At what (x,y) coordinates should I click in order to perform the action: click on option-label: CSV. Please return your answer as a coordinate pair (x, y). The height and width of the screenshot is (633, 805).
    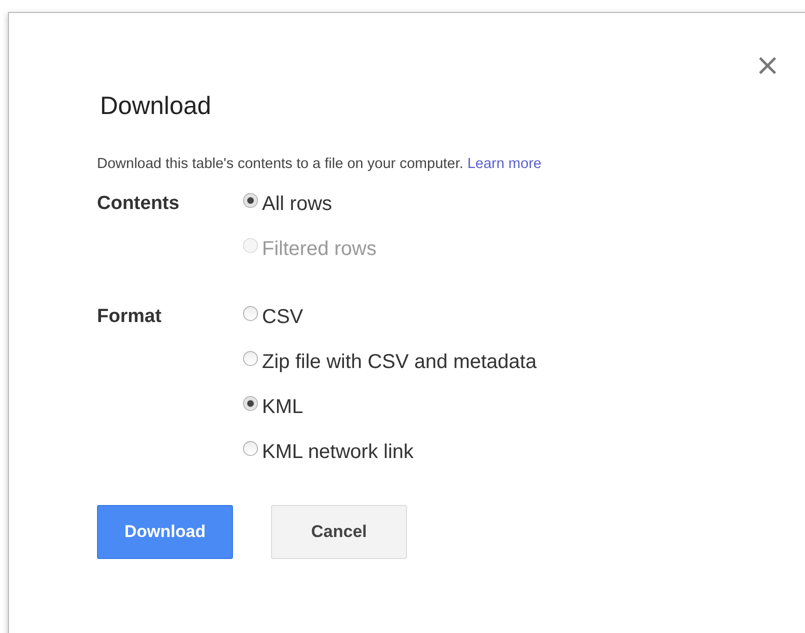
    Looking at the image, I should click on (283, 317).